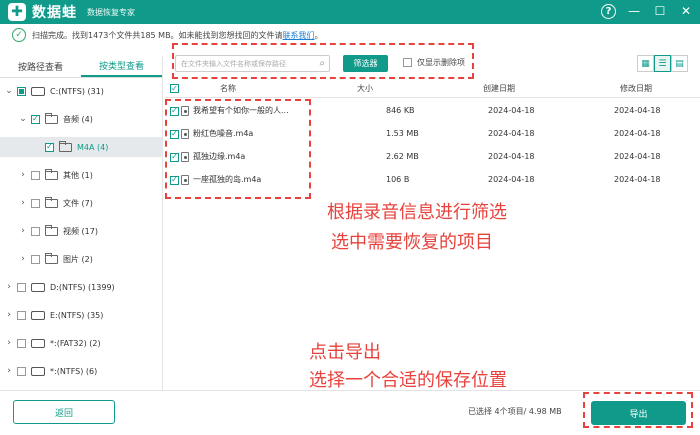  I want to click on close-button: ✕, so click(686, 11).